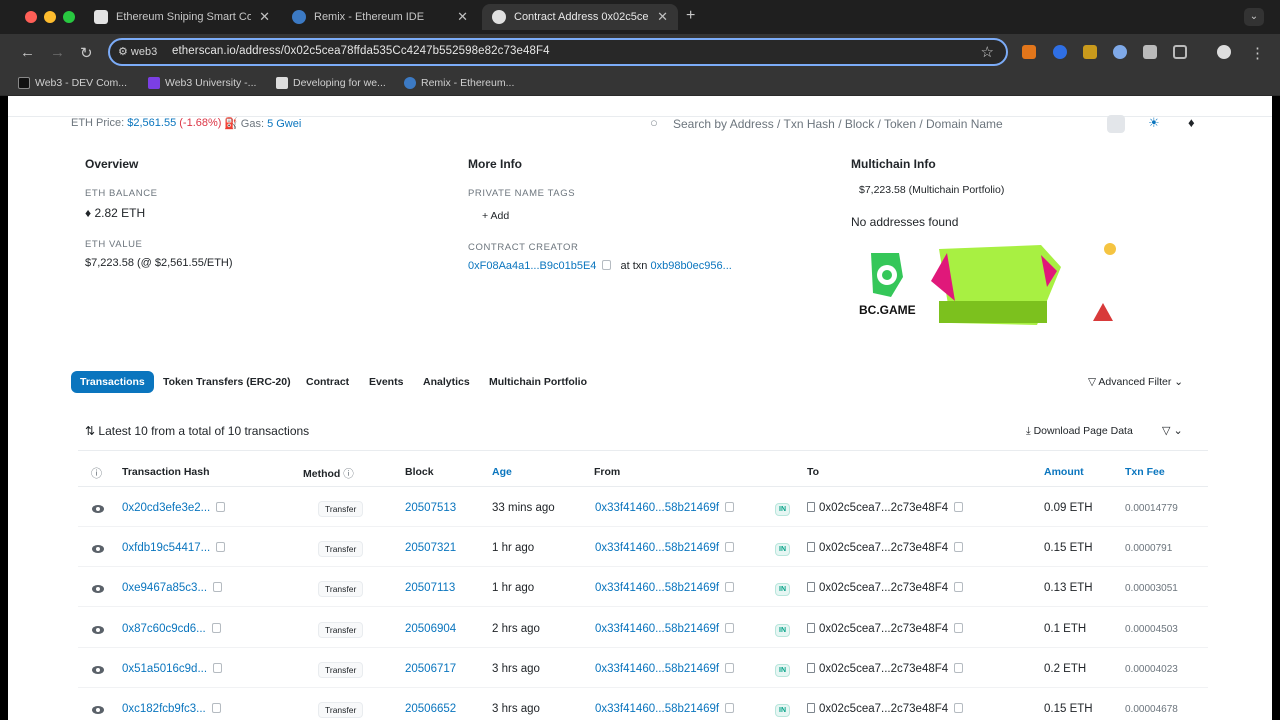  Describe the element at coordinates (1224, 52) in the screenshot. I see `profile-icon` at that location.